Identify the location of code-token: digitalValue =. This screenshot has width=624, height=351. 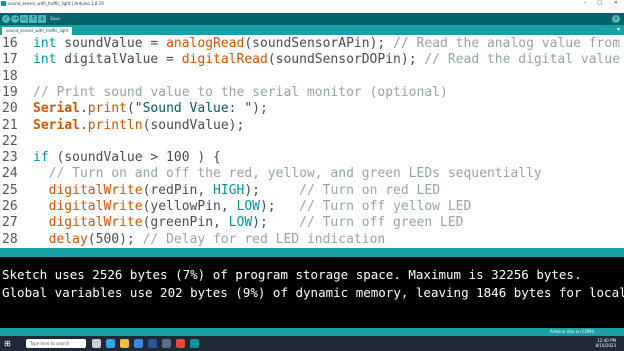
(119, 60).